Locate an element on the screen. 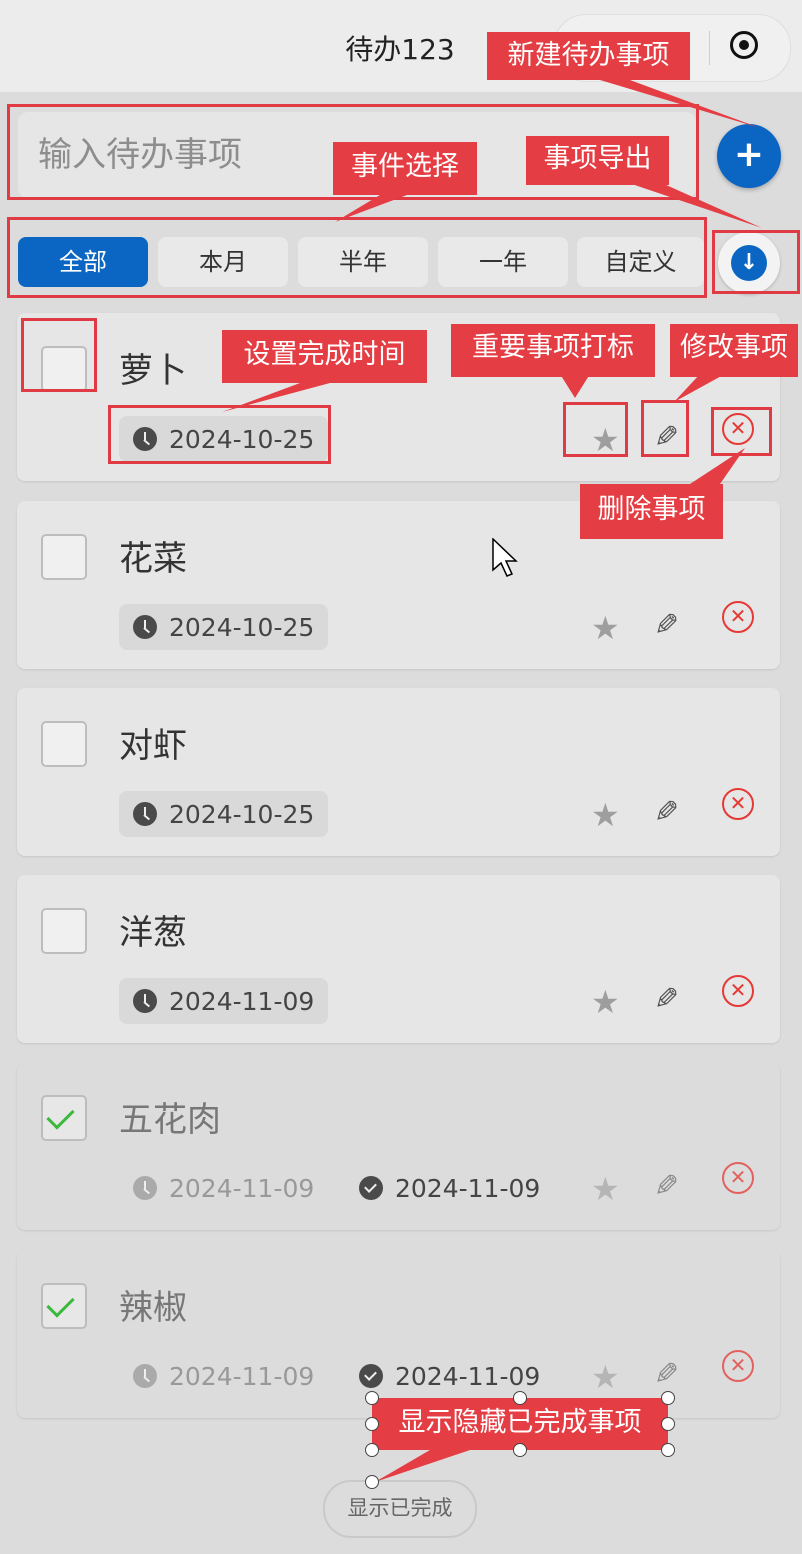 Image resolution: width=802 pixels, height=1554 pixels. callout-edit: 修改事项 is located at coordinates (734, 350).